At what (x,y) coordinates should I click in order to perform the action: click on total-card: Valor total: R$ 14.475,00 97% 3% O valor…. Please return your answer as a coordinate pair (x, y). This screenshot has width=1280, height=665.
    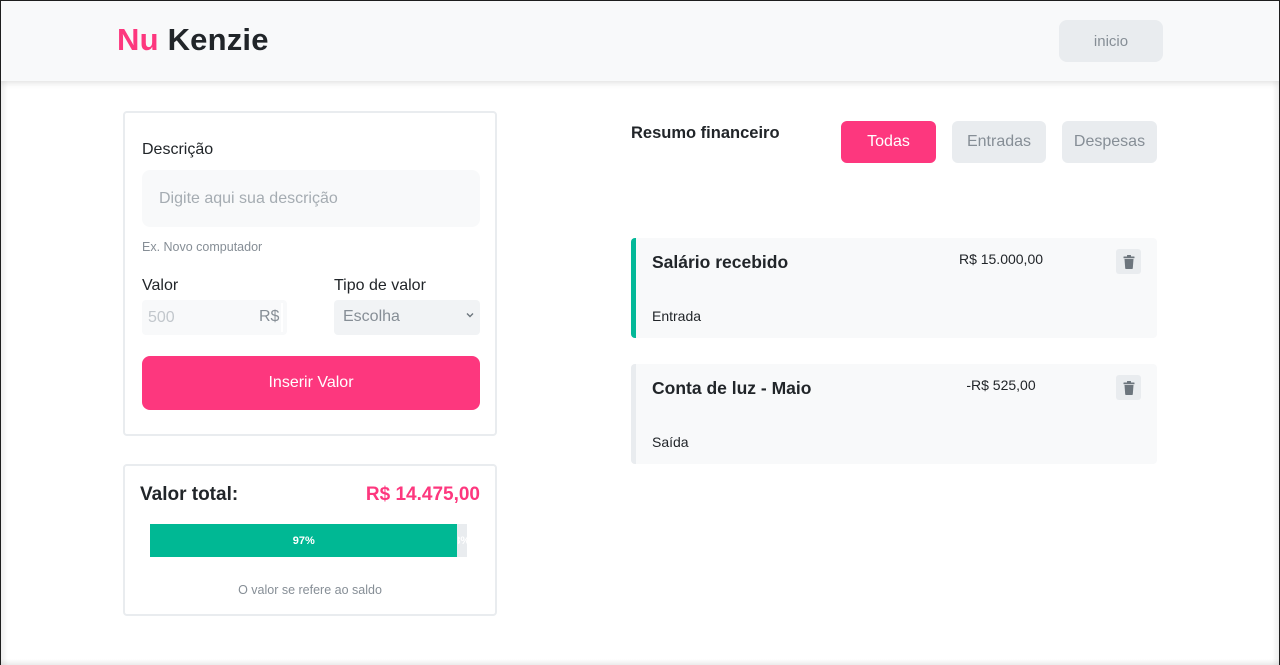
    Looking at the image, I should click on (310, 540).